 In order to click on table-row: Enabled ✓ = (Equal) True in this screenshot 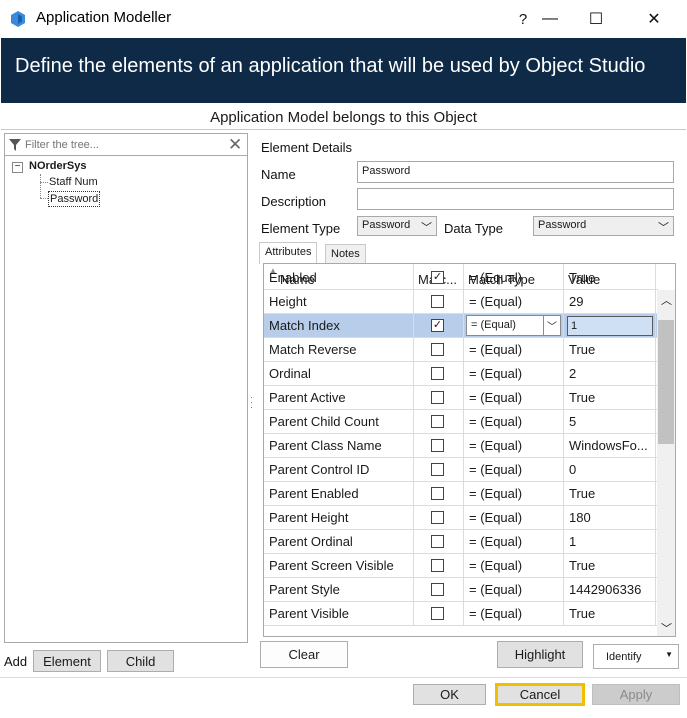, I will do `click(461, 278)`.